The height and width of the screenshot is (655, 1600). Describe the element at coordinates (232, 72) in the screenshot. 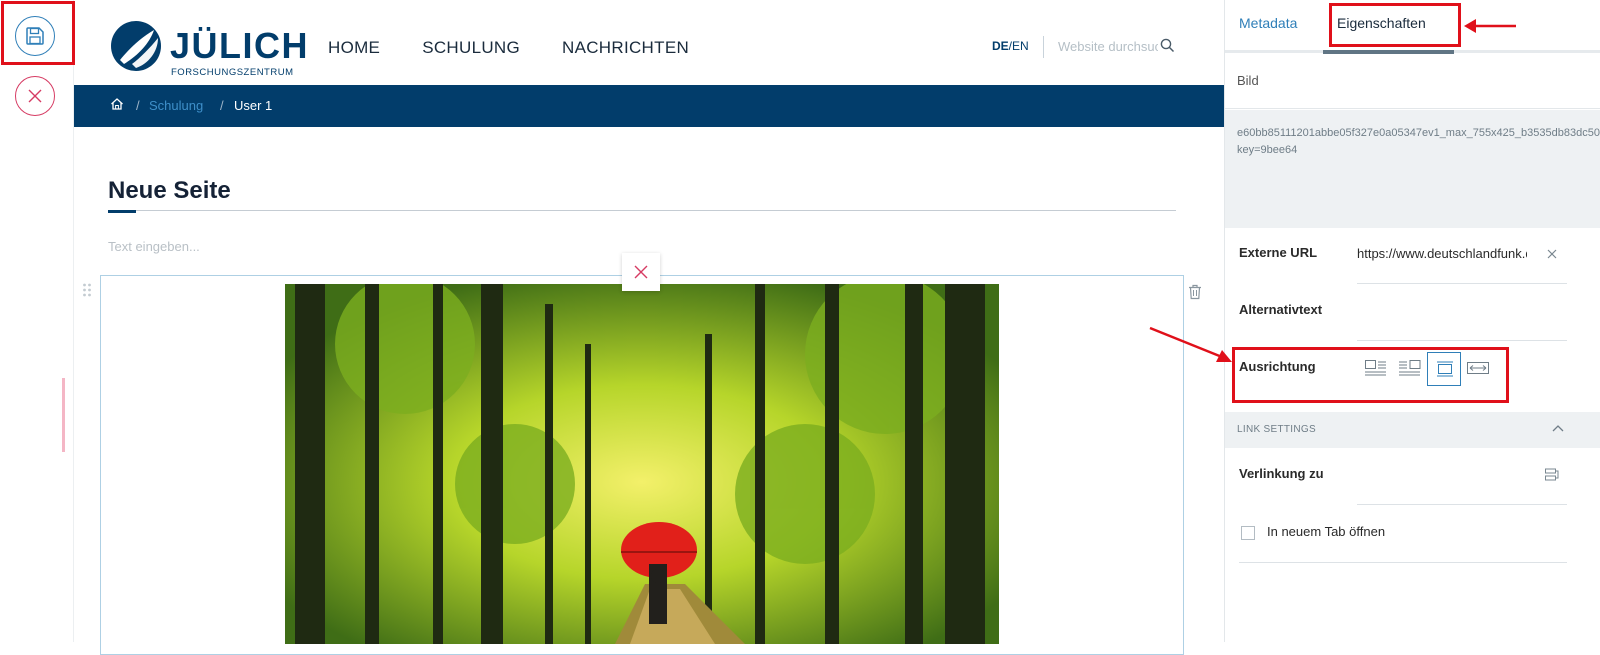

I see `logo-subtitle: FORSCHUNGSZENTRUM` at that location.